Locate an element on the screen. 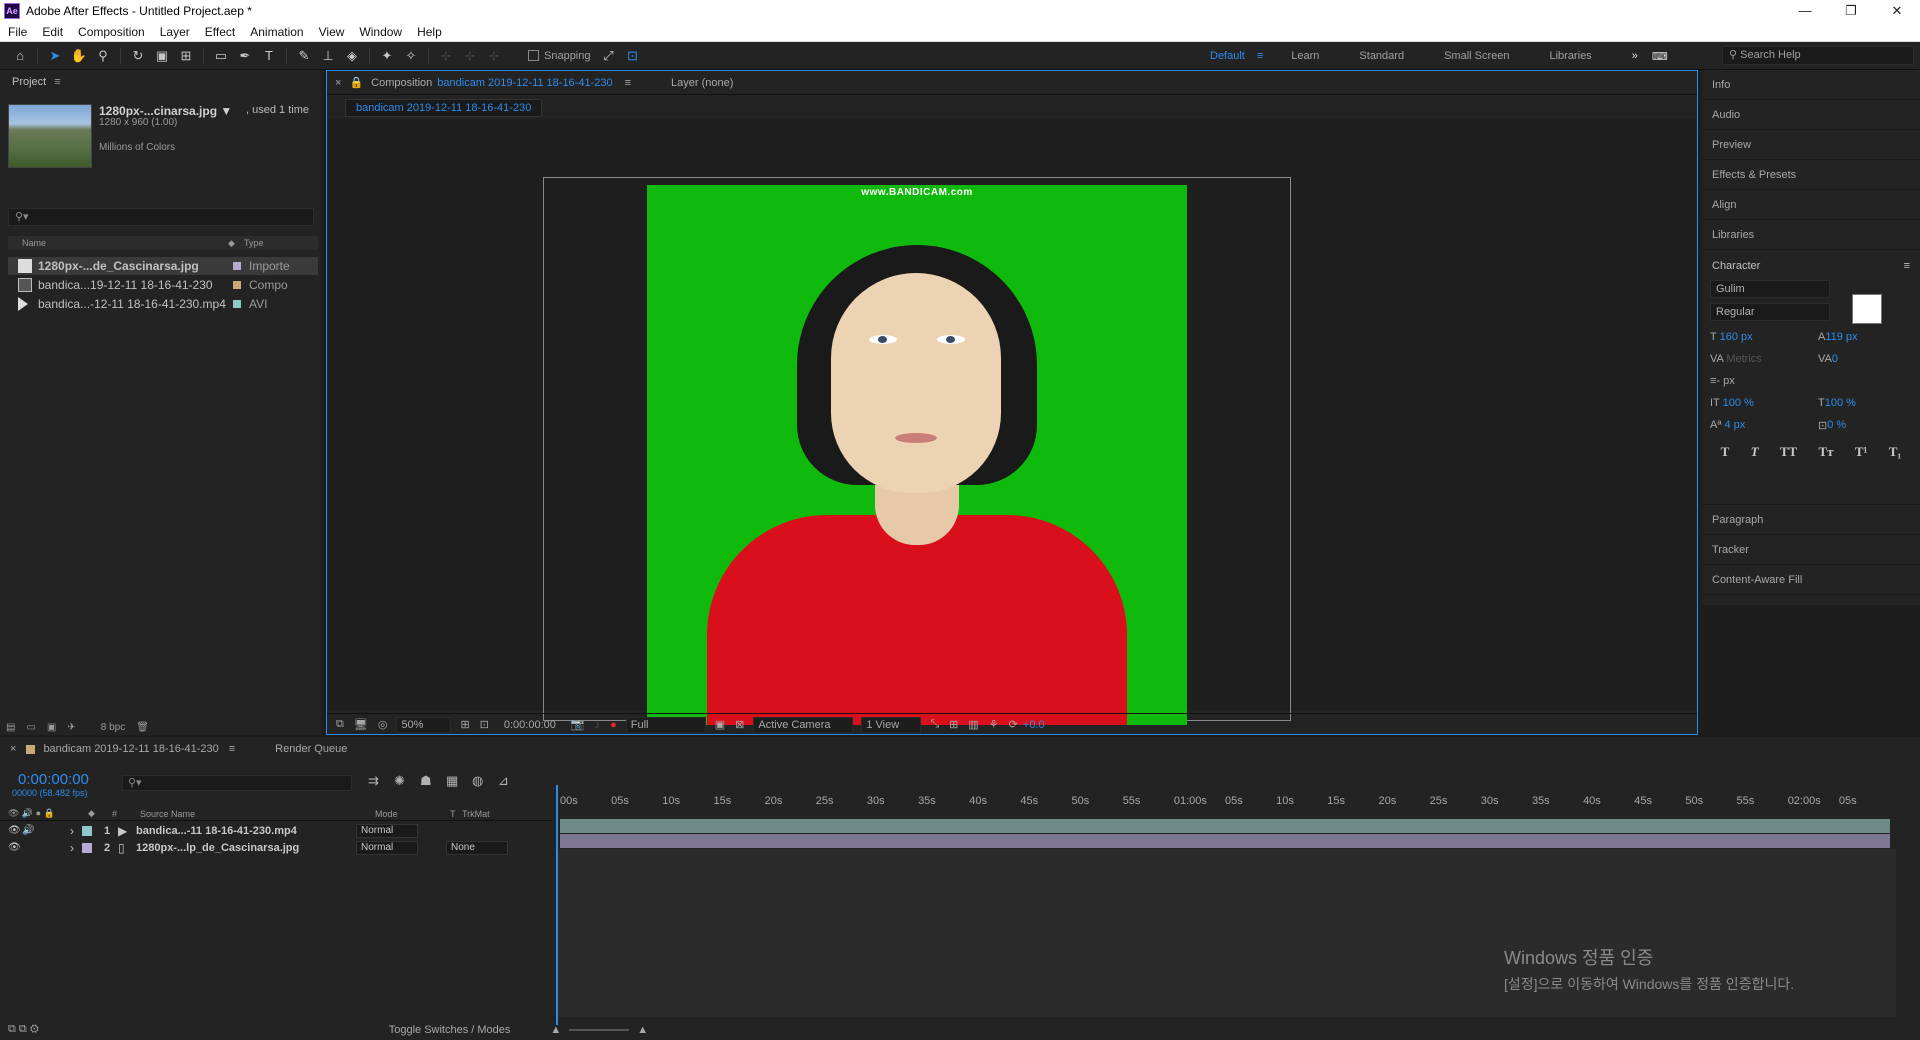 This screenshot has height=1040, width=1920. expand-panes-icons: ⧉ ⧉ ⚙ is located at coordinates (23, 1029).